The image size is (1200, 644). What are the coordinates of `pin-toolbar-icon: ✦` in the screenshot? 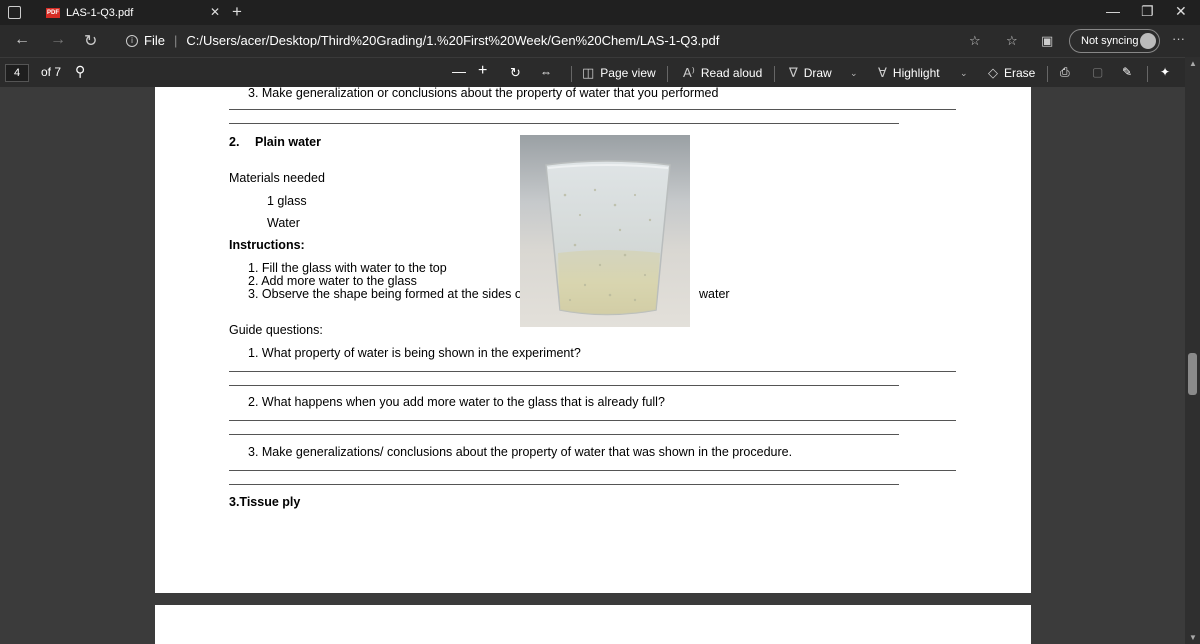 It's located at (1165, 72).